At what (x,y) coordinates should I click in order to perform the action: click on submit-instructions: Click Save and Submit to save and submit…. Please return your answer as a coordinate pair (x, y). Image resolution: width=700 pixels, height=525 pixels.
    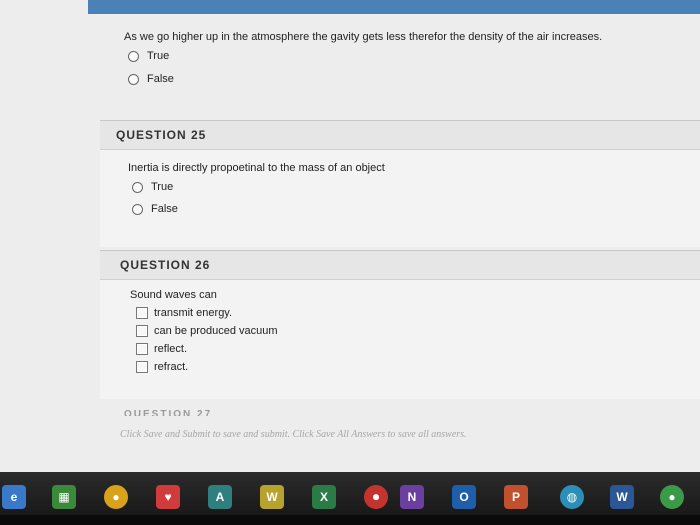
    Looking at the image, I should click on (293, 434).